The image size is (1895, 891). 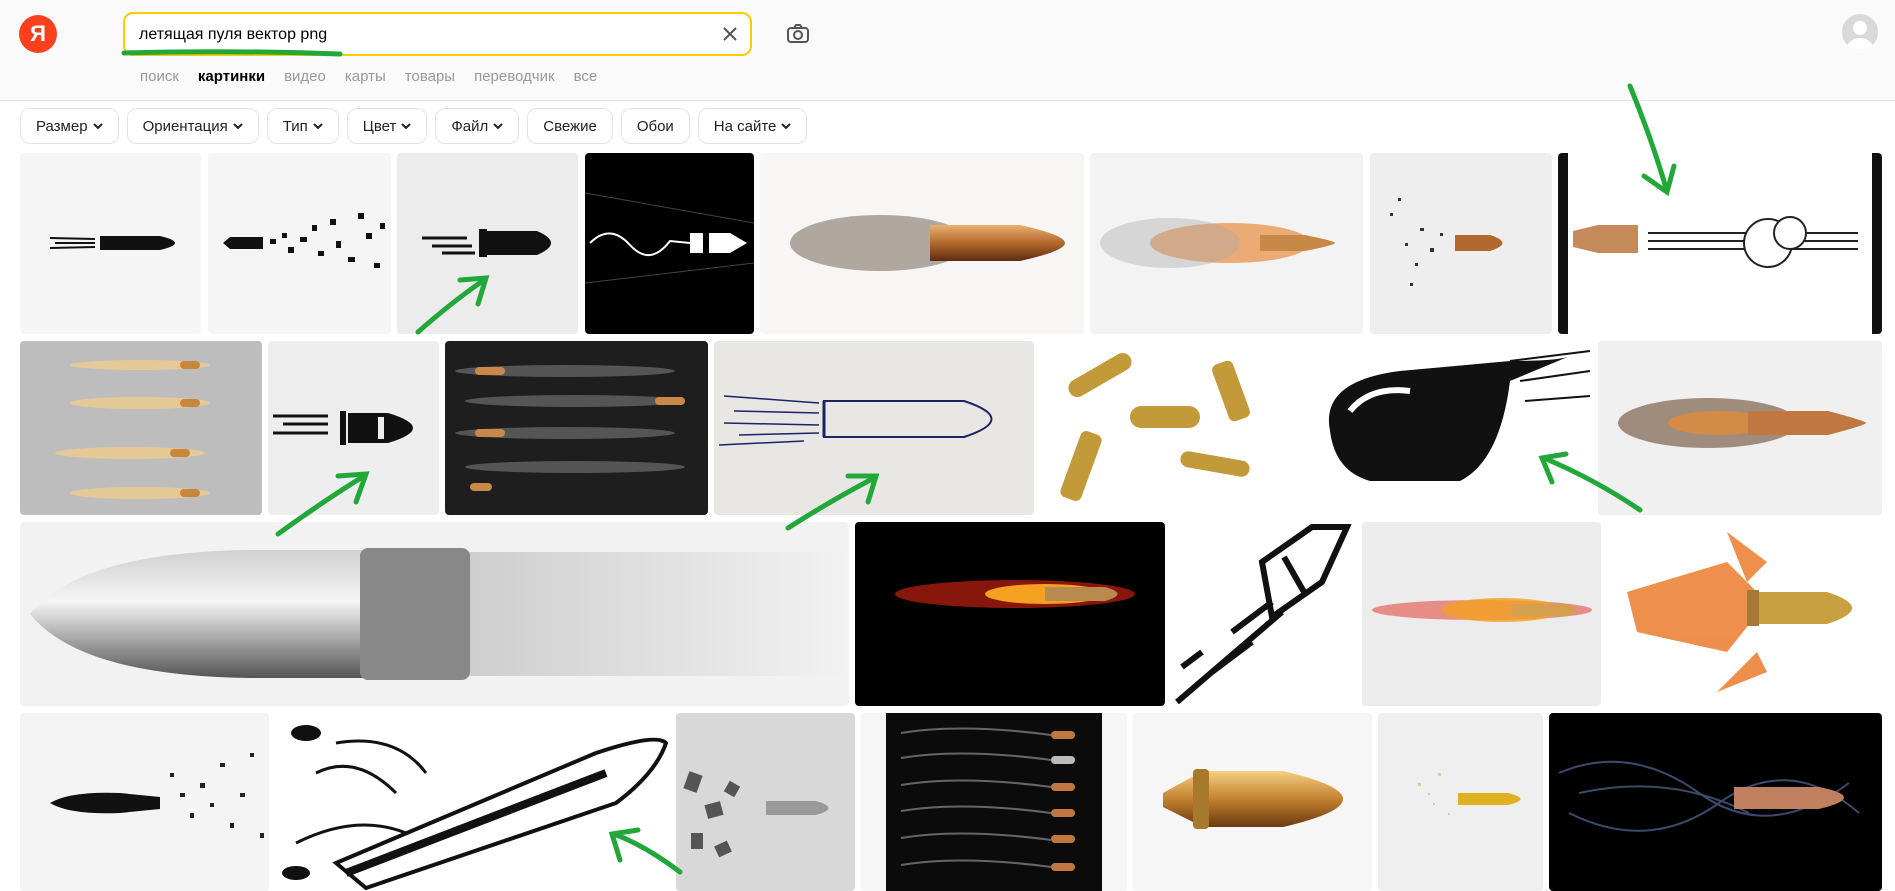 I want to click on camera-search-icon, so click(x=798, y=34).